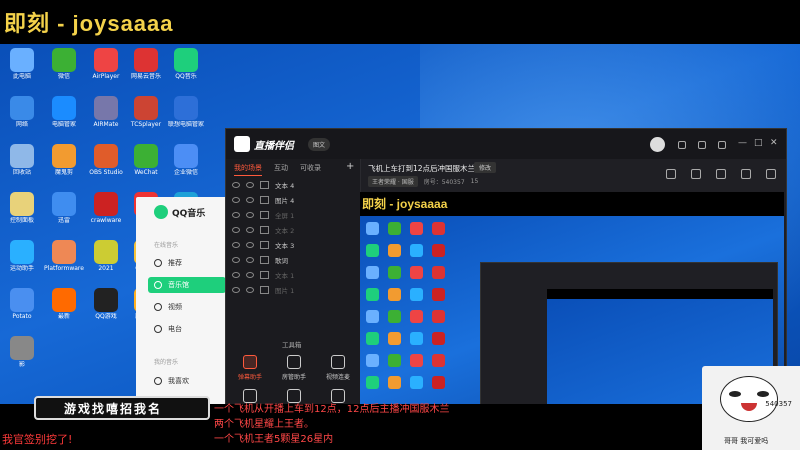 This screenshot has height=450, width=800. I want to click on announcement-1: 一个飞机从开播上车到12点，12点后主播冲国服木兰, so click(332, 409).